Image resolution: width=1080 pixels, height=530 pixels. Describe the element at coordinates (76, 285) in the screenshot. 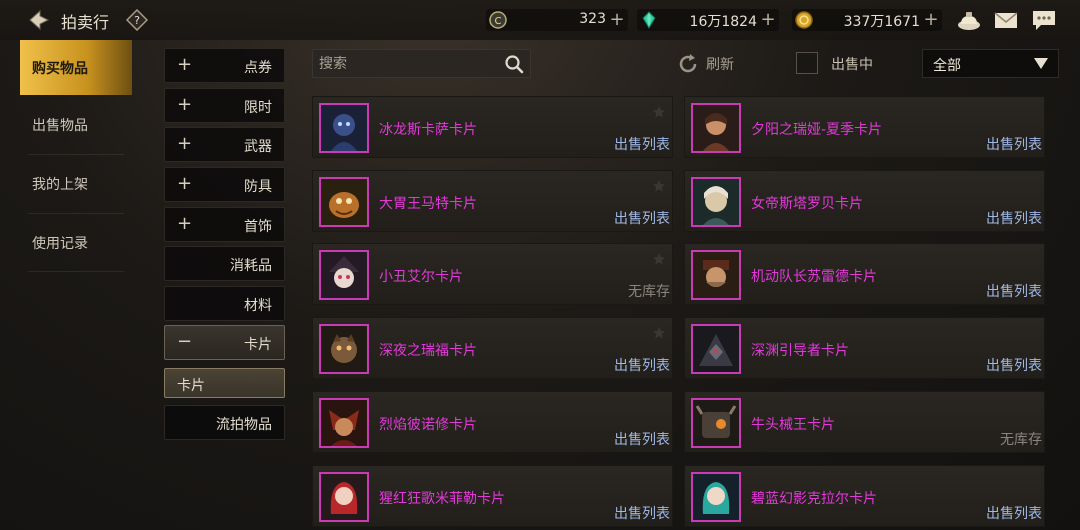

I see `left-nav: 购买物品 出售物品 我的上架 使用记录` at that location.